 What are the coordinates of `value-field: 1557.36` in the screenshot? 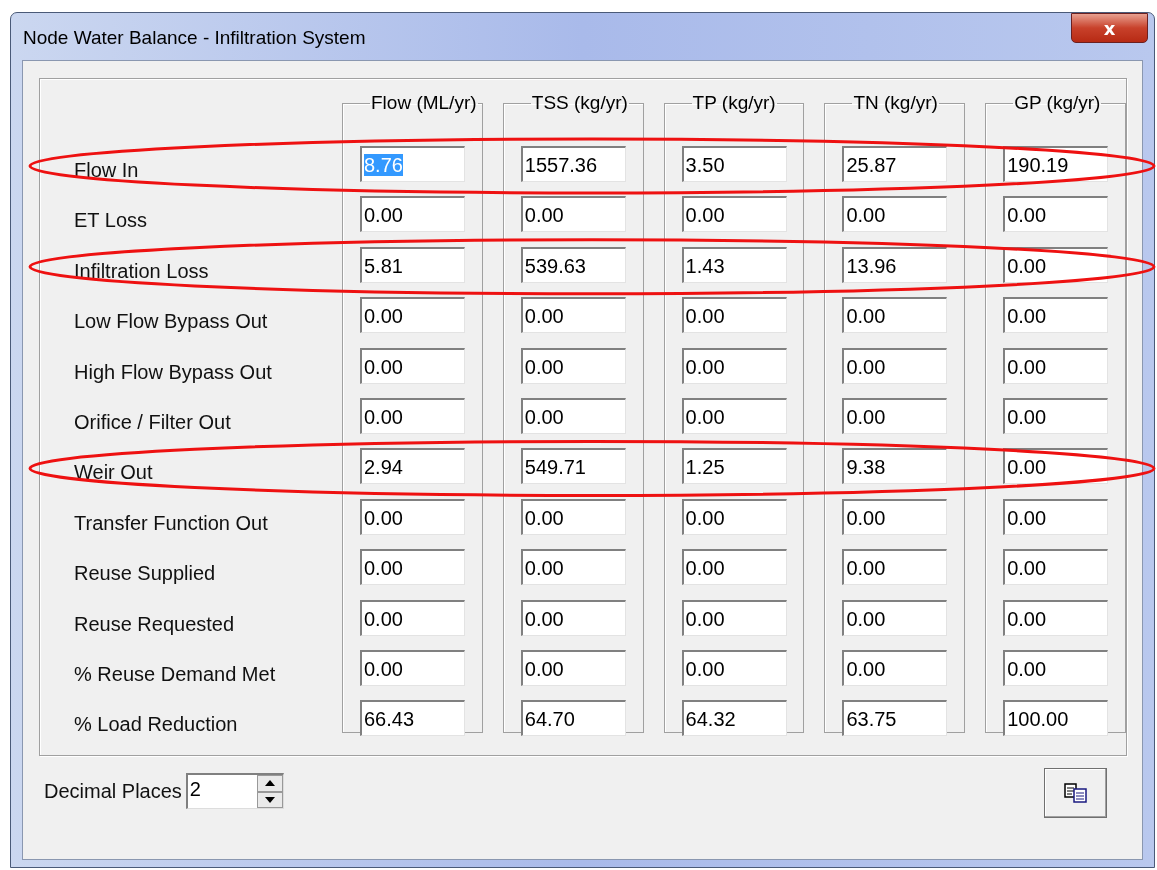 It's located at (573, 164).